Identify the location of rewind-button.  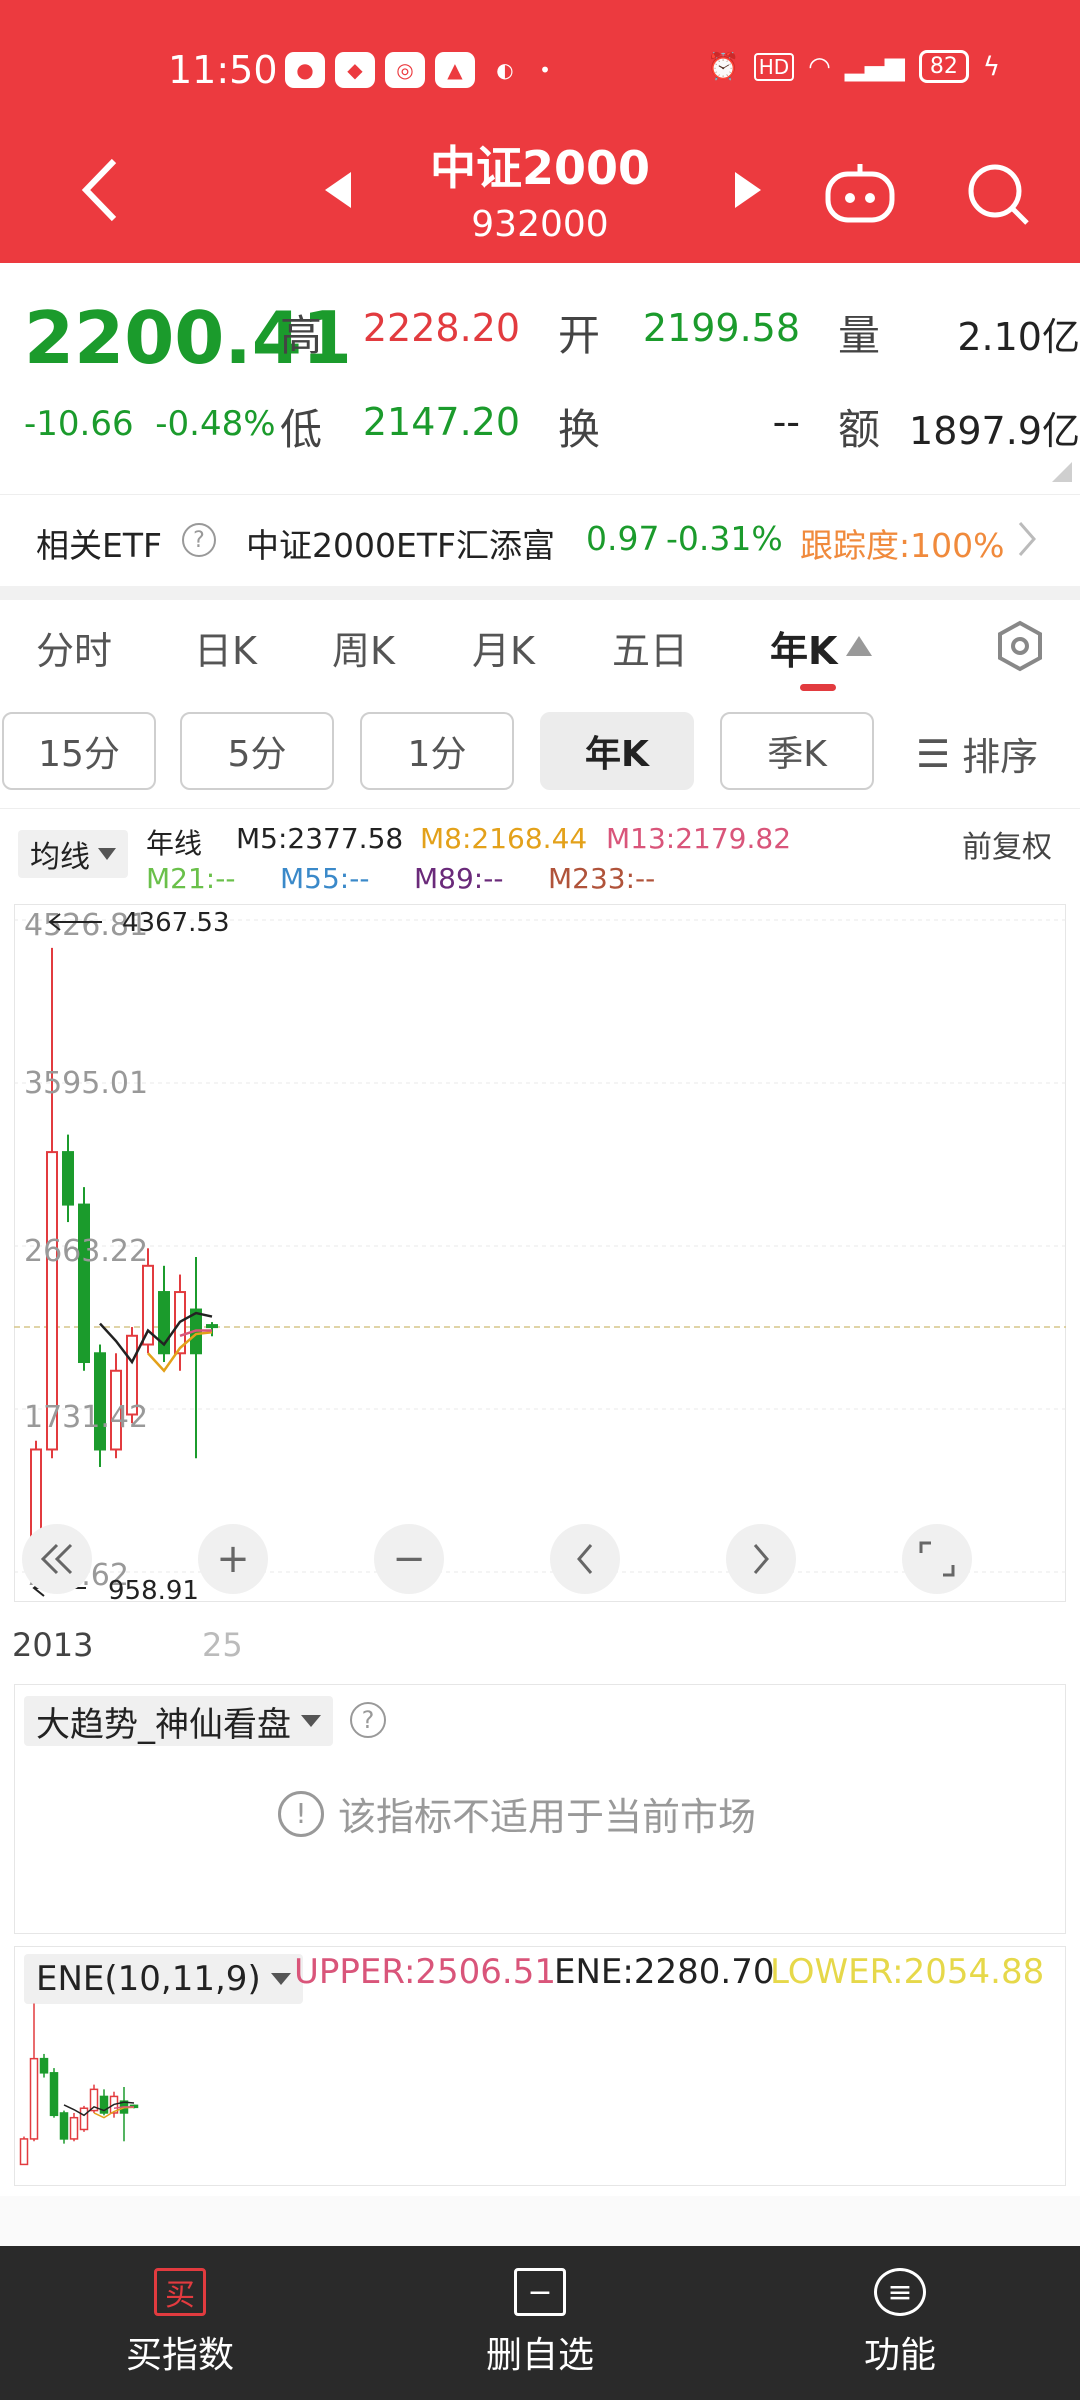
(57, 1559).